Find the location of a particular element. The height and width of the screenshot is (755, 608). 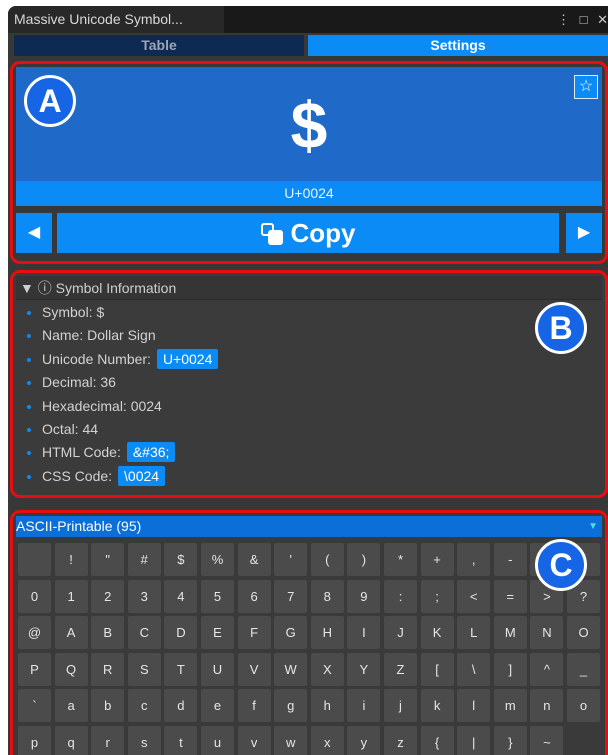

symbol-key: Z is located at coordinates (400, 669).